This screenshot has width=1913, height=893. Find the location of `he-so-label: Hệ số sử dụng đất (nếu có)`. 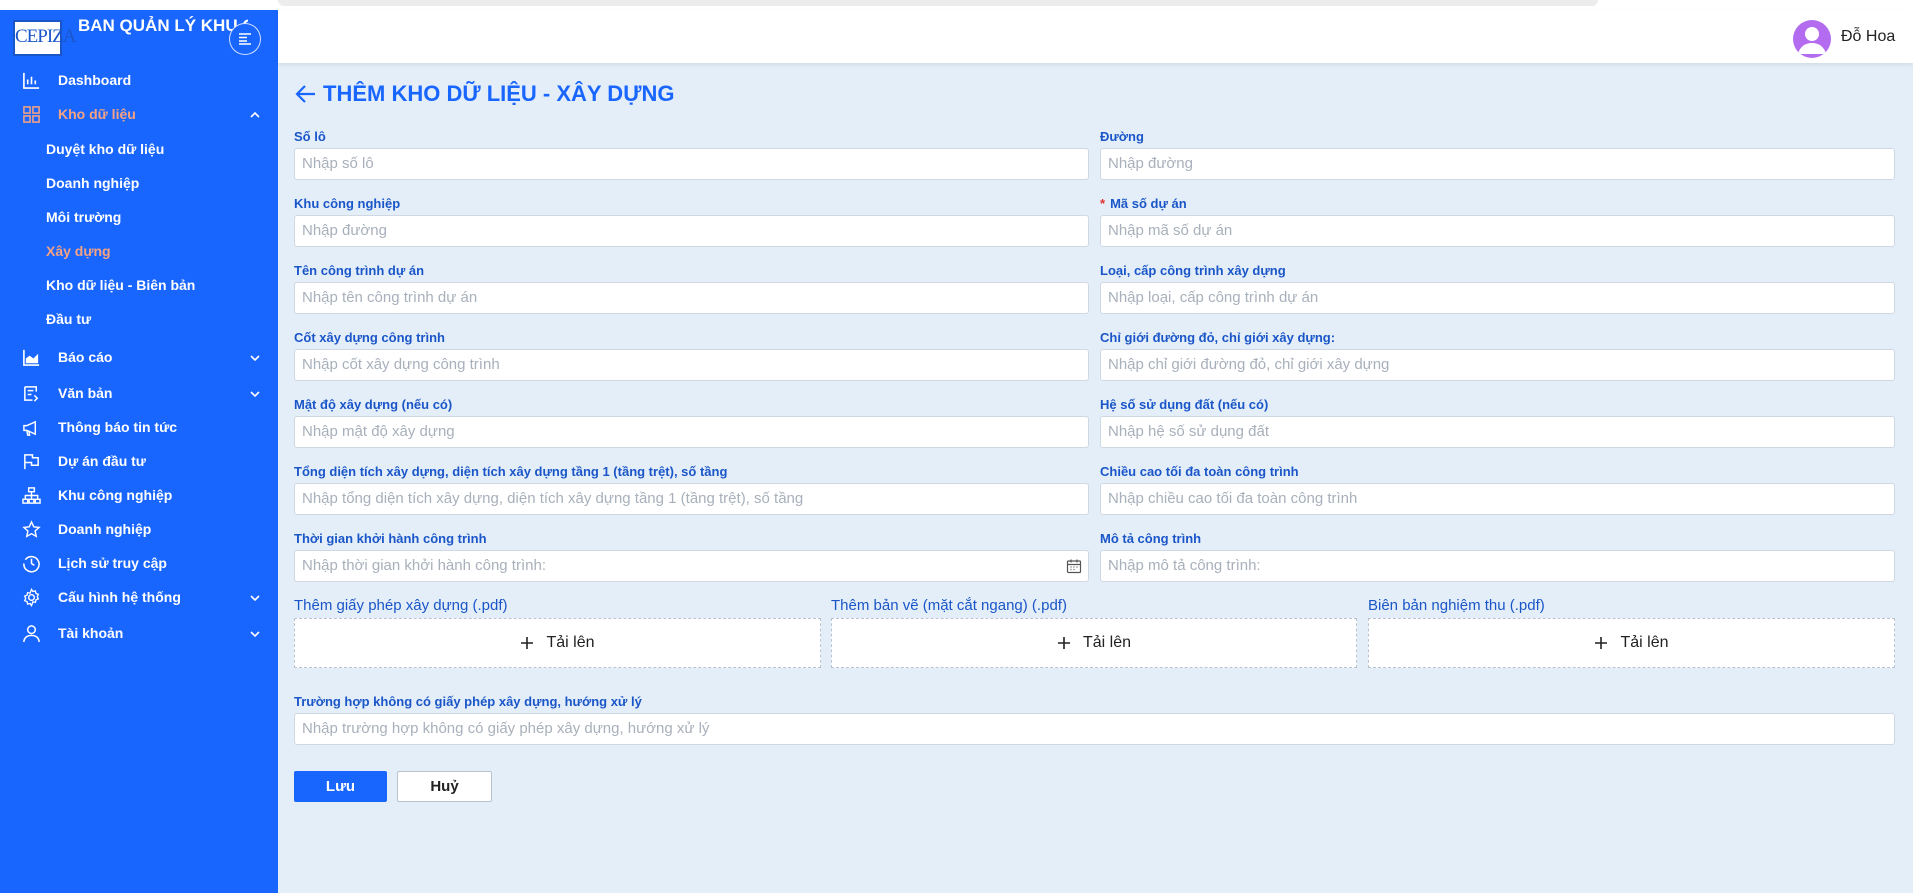

he-so-label: Hệ số sử dụng đất (nếu có) is located at coordinates (1184, 404).